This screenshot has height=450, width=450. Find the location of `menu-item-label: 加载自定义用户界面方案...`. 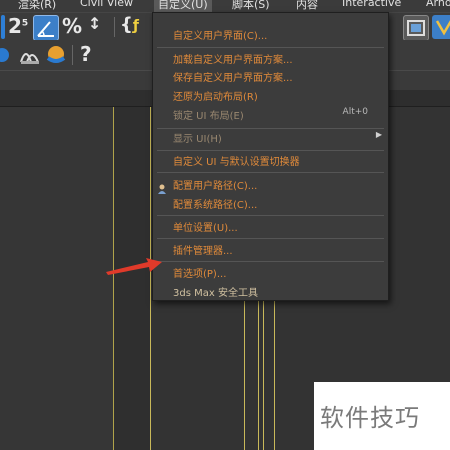

menu-item-label: 加载自定义用户界面方案... is located at coordinates (233, 60).